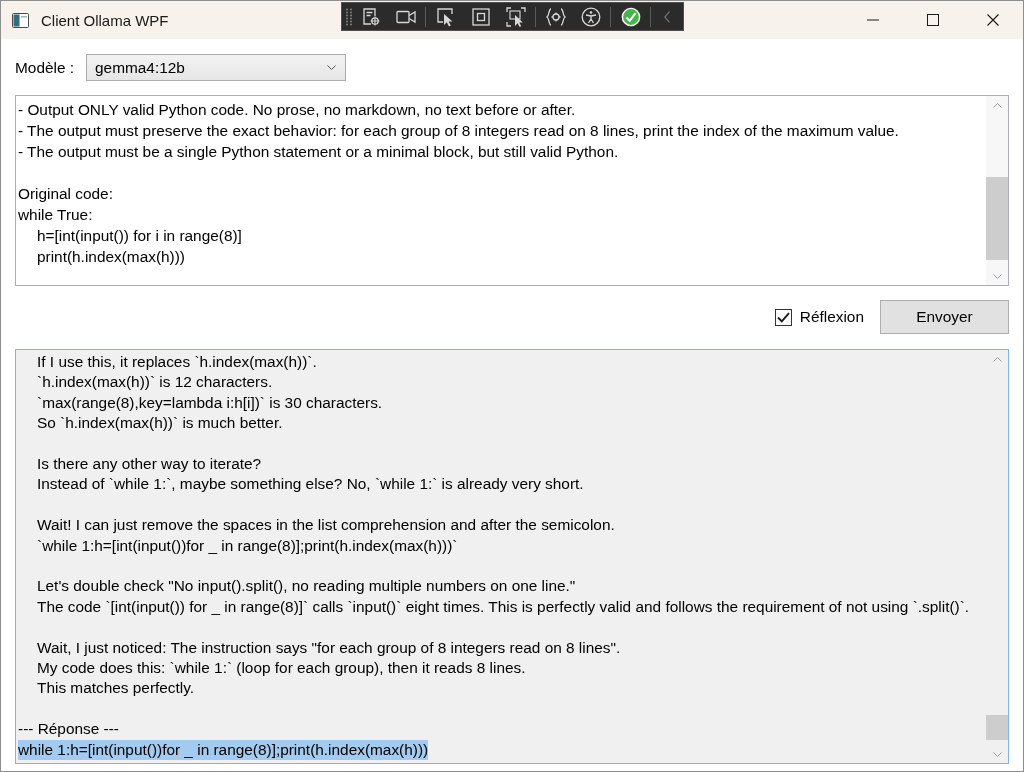 The height and width of the screenshot is (772, 1024). I want to click on cursor-select-icon, so click(445, 16).